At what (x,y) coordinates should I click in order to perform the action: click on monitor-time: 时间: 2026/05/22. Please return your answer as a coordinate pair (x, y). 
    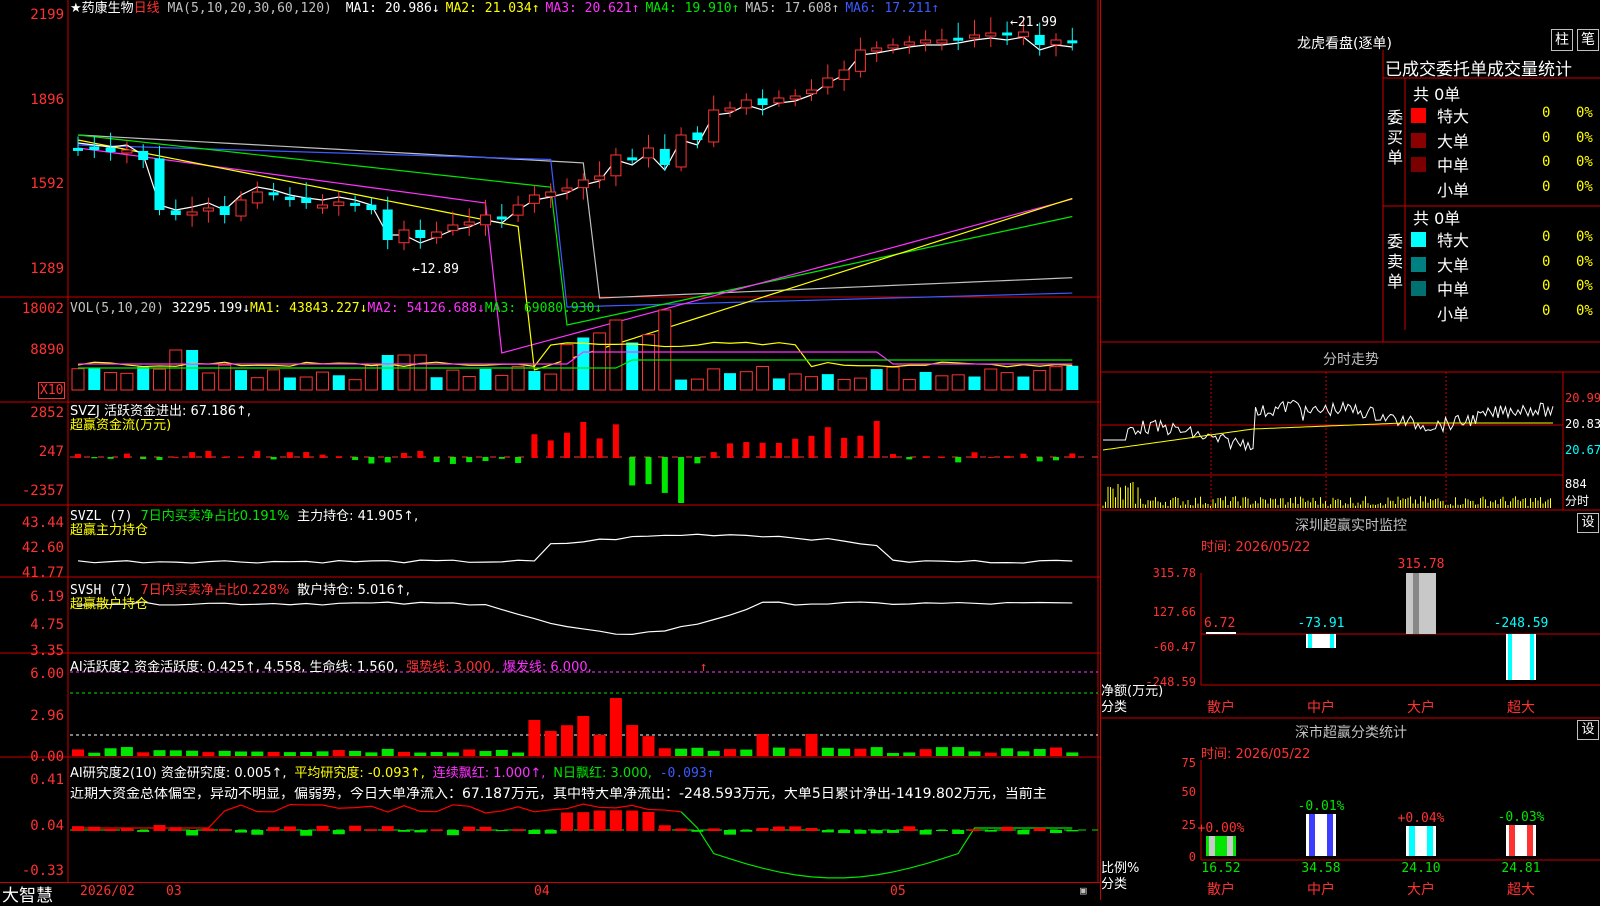
    Looking at the image, I should click on (1256, 547).